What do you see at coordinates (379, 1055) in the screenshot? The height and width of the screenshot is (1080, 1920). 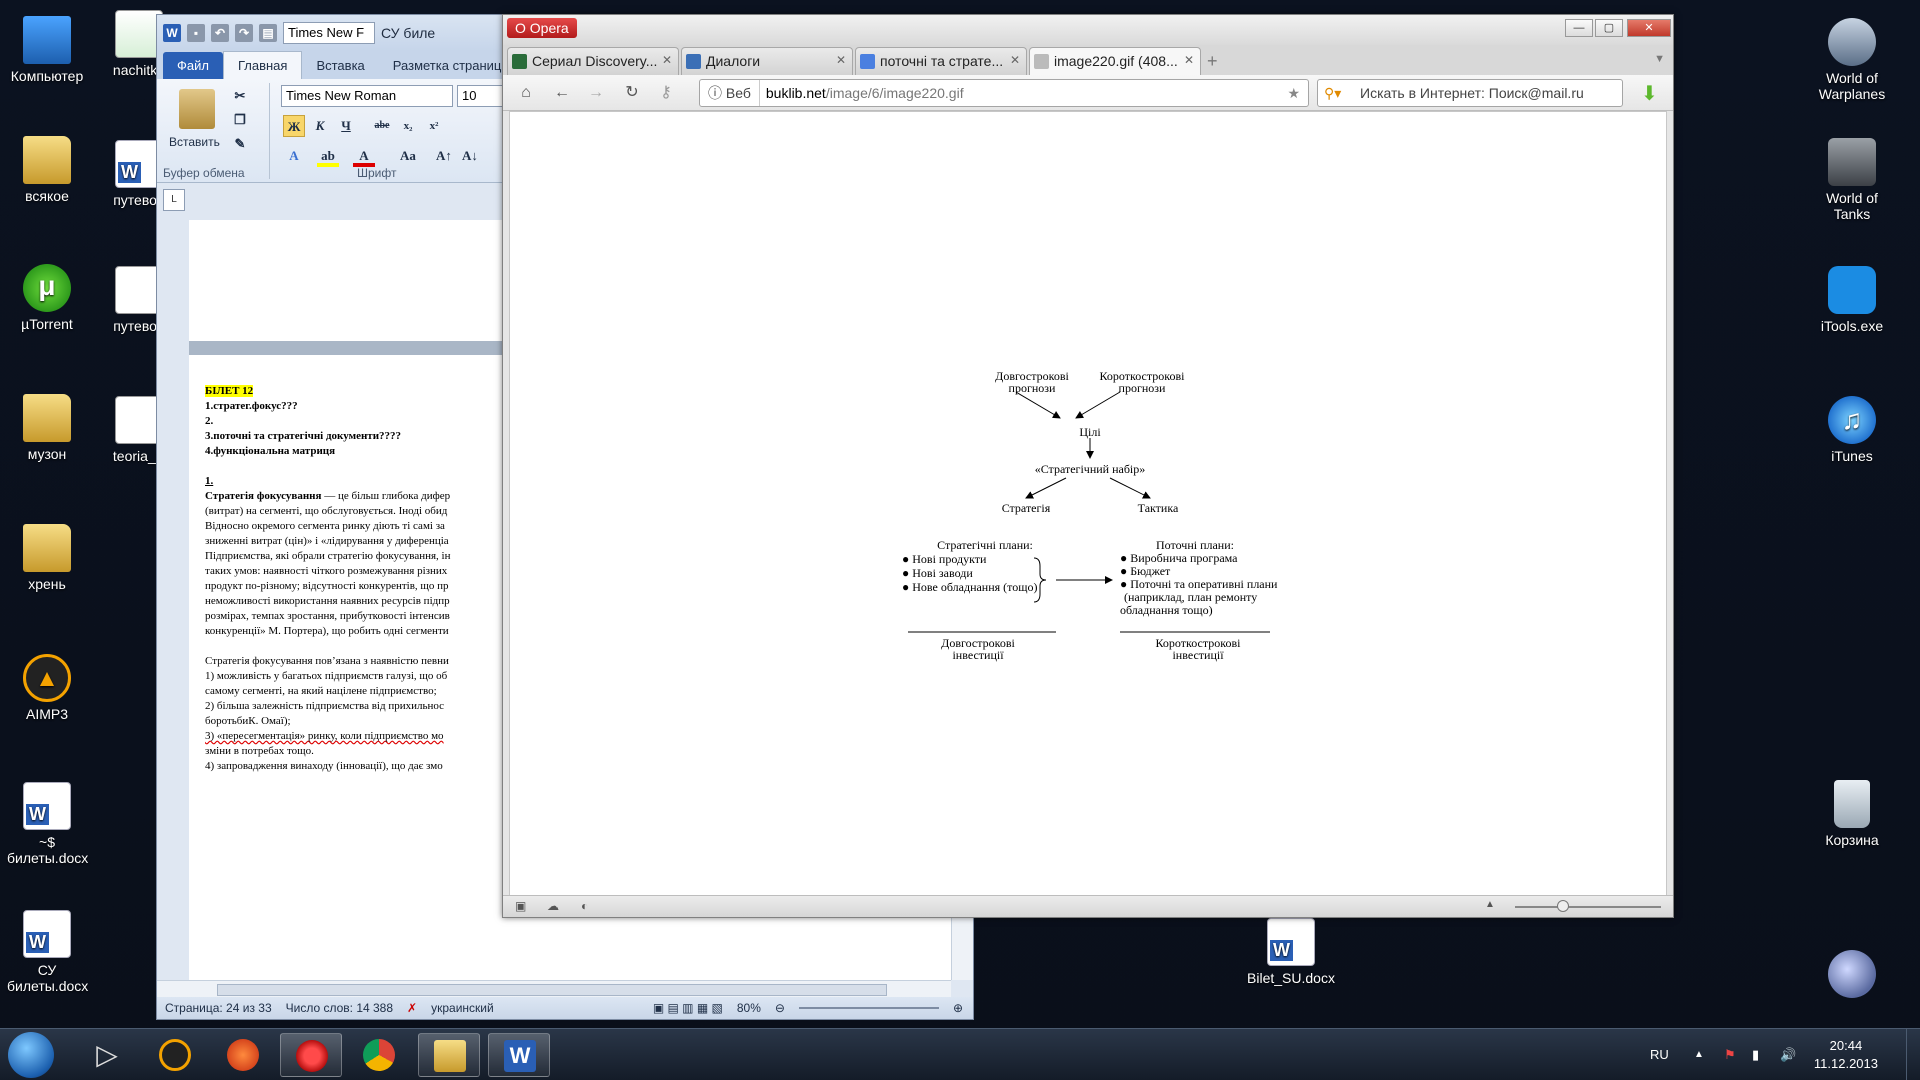 I see `taskbar-chrome` at bounding box center [379, 1055].